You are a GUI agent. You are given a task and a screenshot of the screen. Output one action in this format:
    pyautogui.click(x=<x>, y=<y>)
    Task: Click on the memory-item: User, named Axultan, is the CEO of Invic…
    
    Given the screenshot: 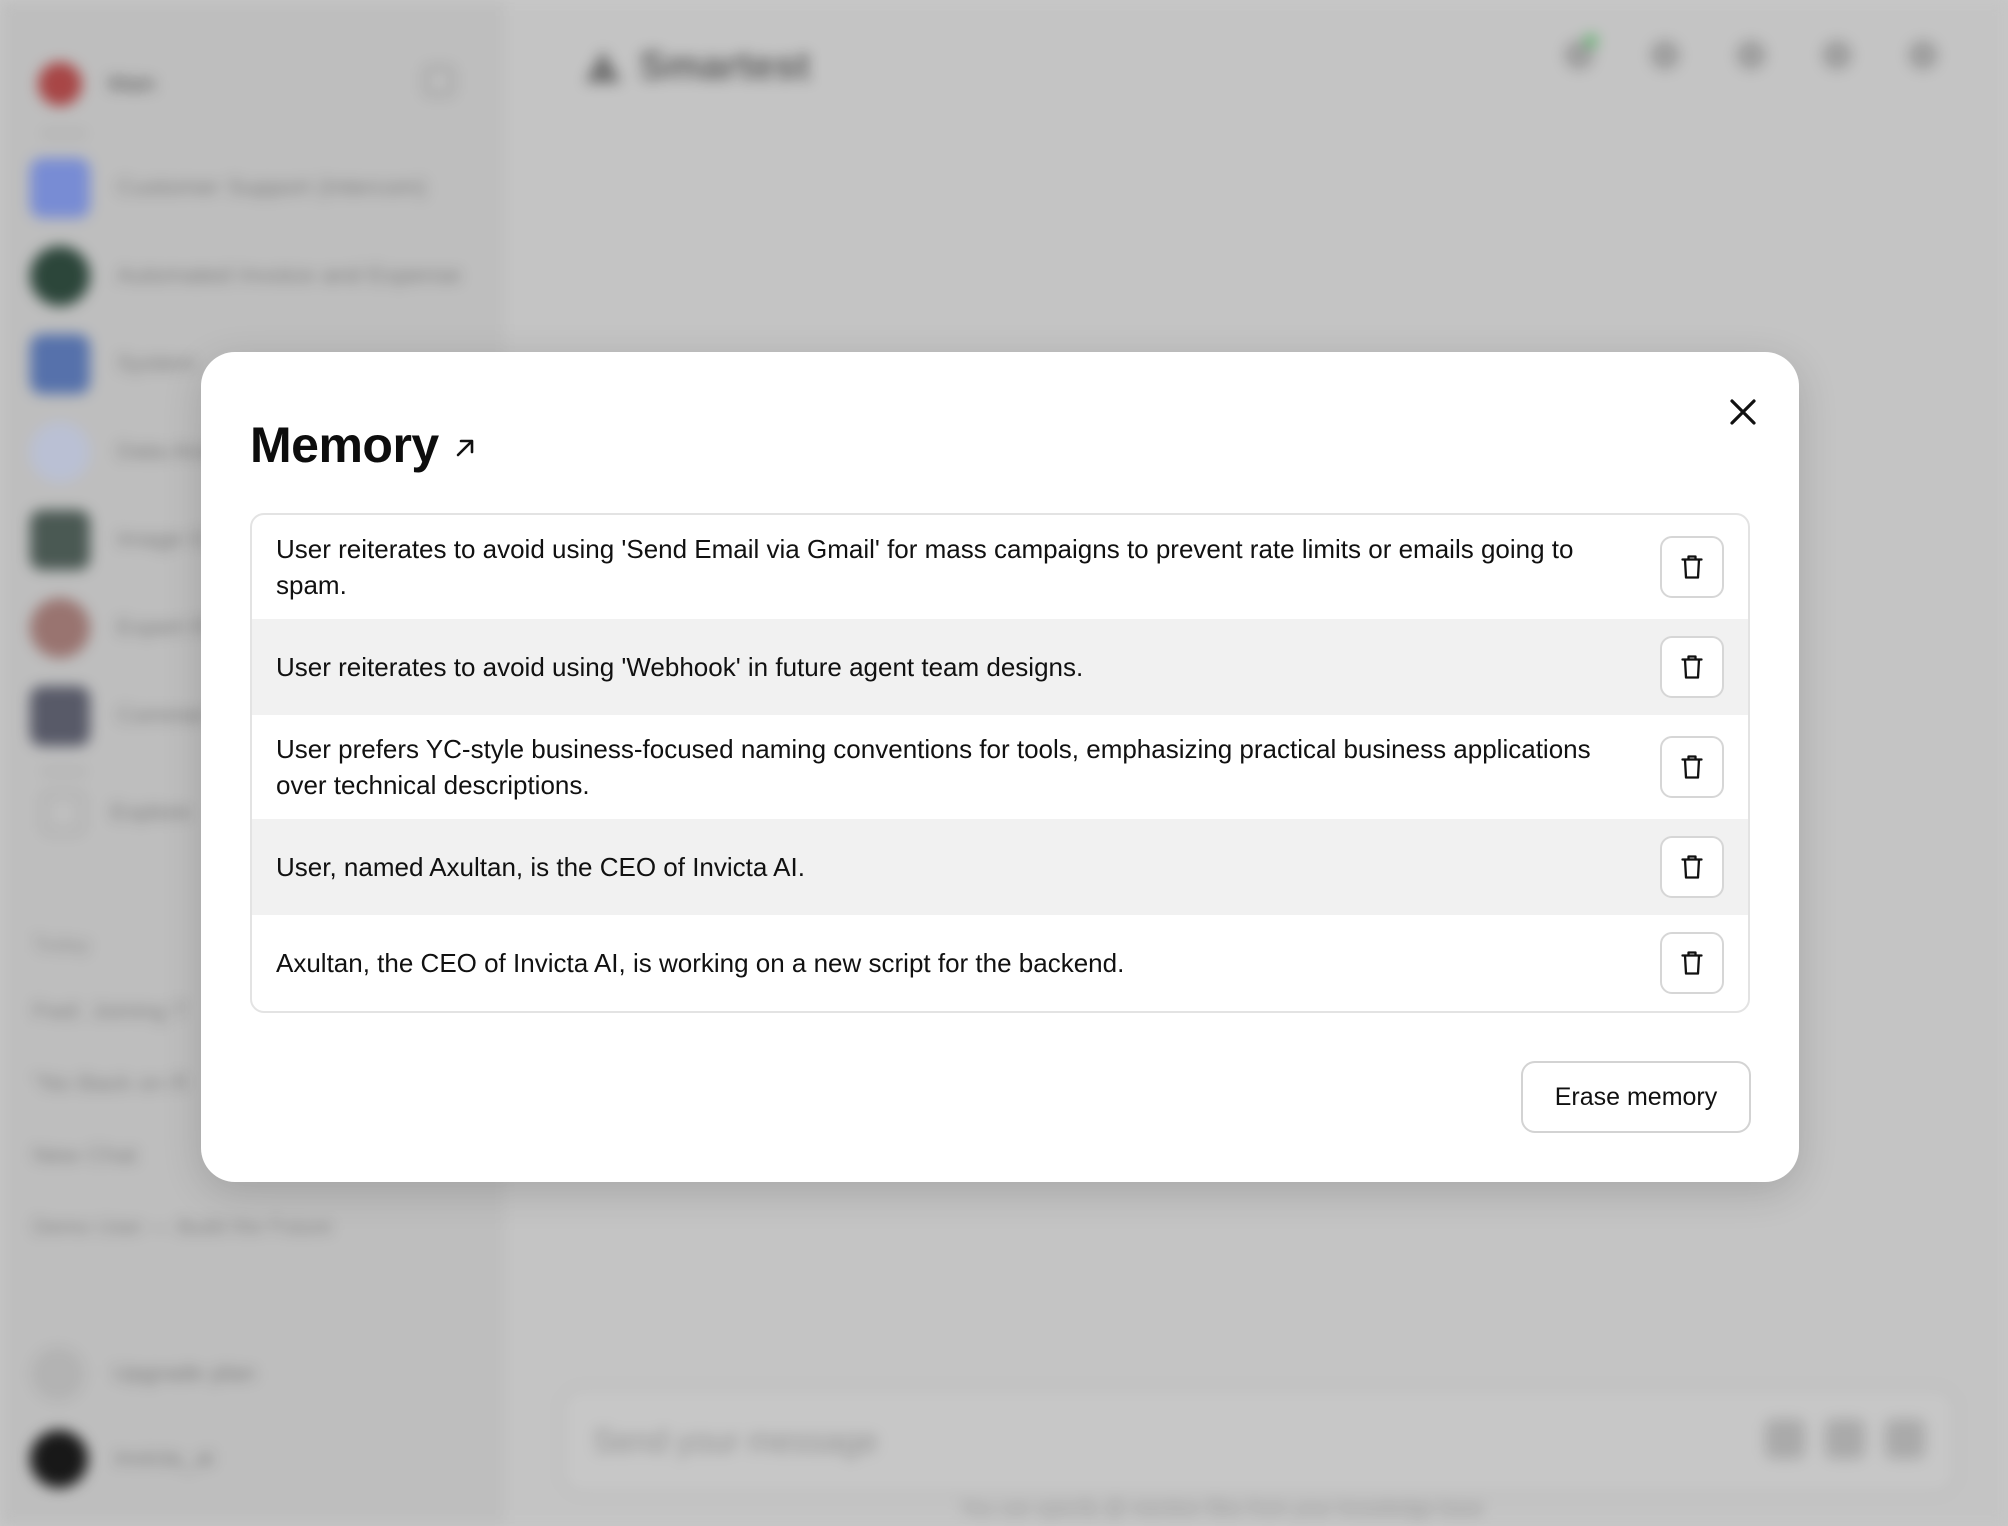 What is the action you would take?
    pyautogui.click(x=1000, y=867)
    